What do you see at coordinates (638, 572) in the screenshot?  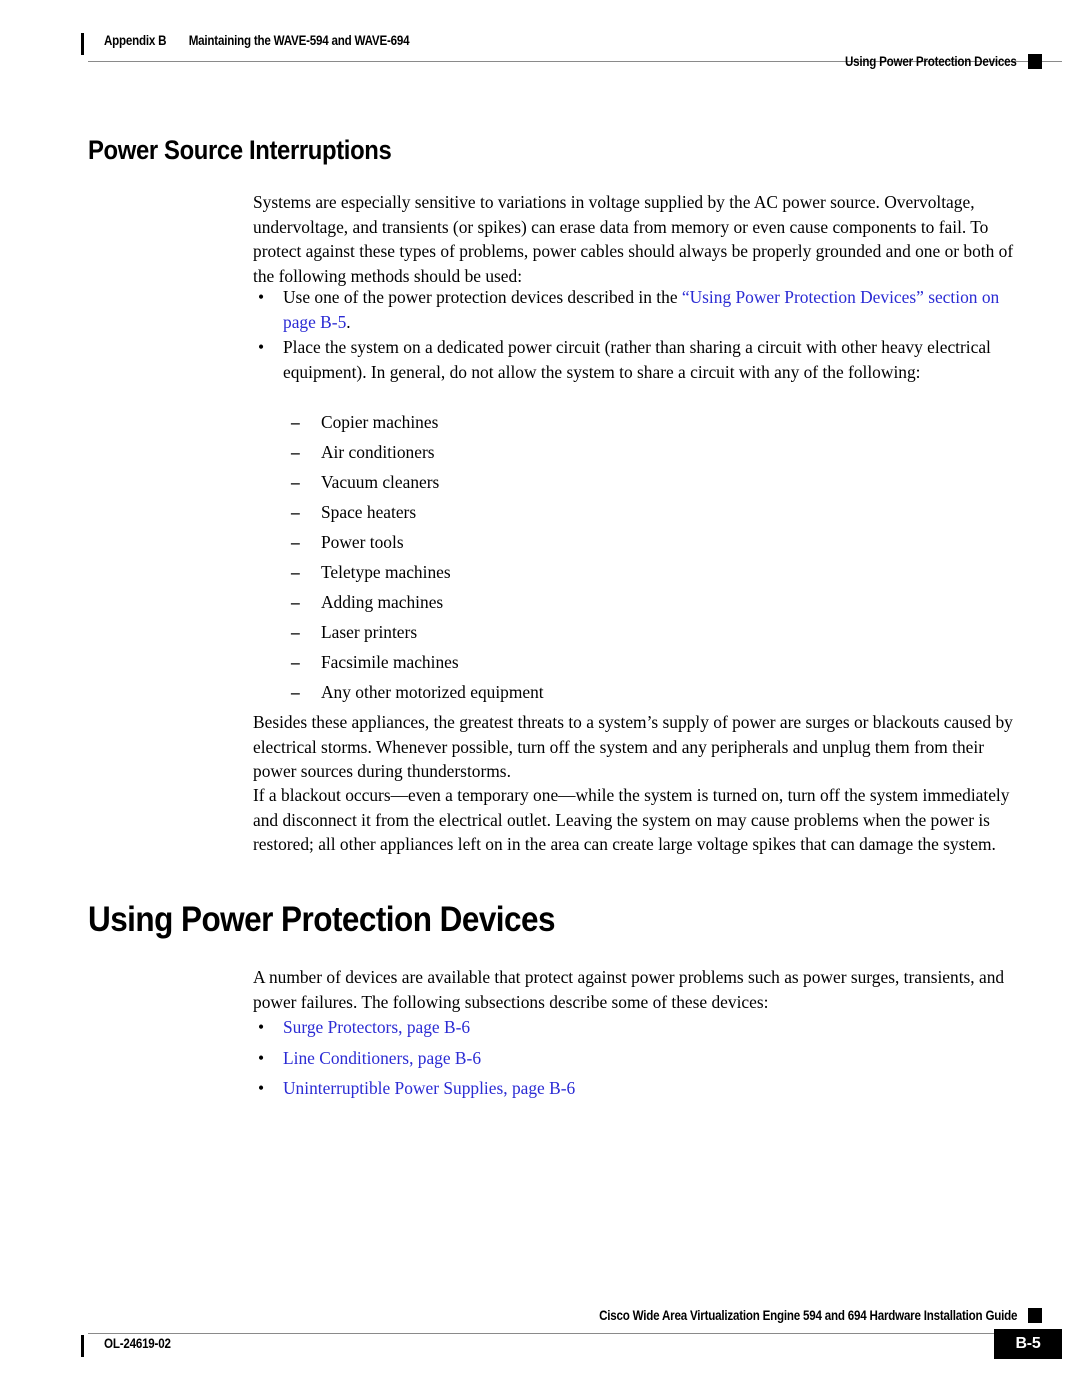 I see `list-item: – Teletype machines` at bounding box center [638, 572].